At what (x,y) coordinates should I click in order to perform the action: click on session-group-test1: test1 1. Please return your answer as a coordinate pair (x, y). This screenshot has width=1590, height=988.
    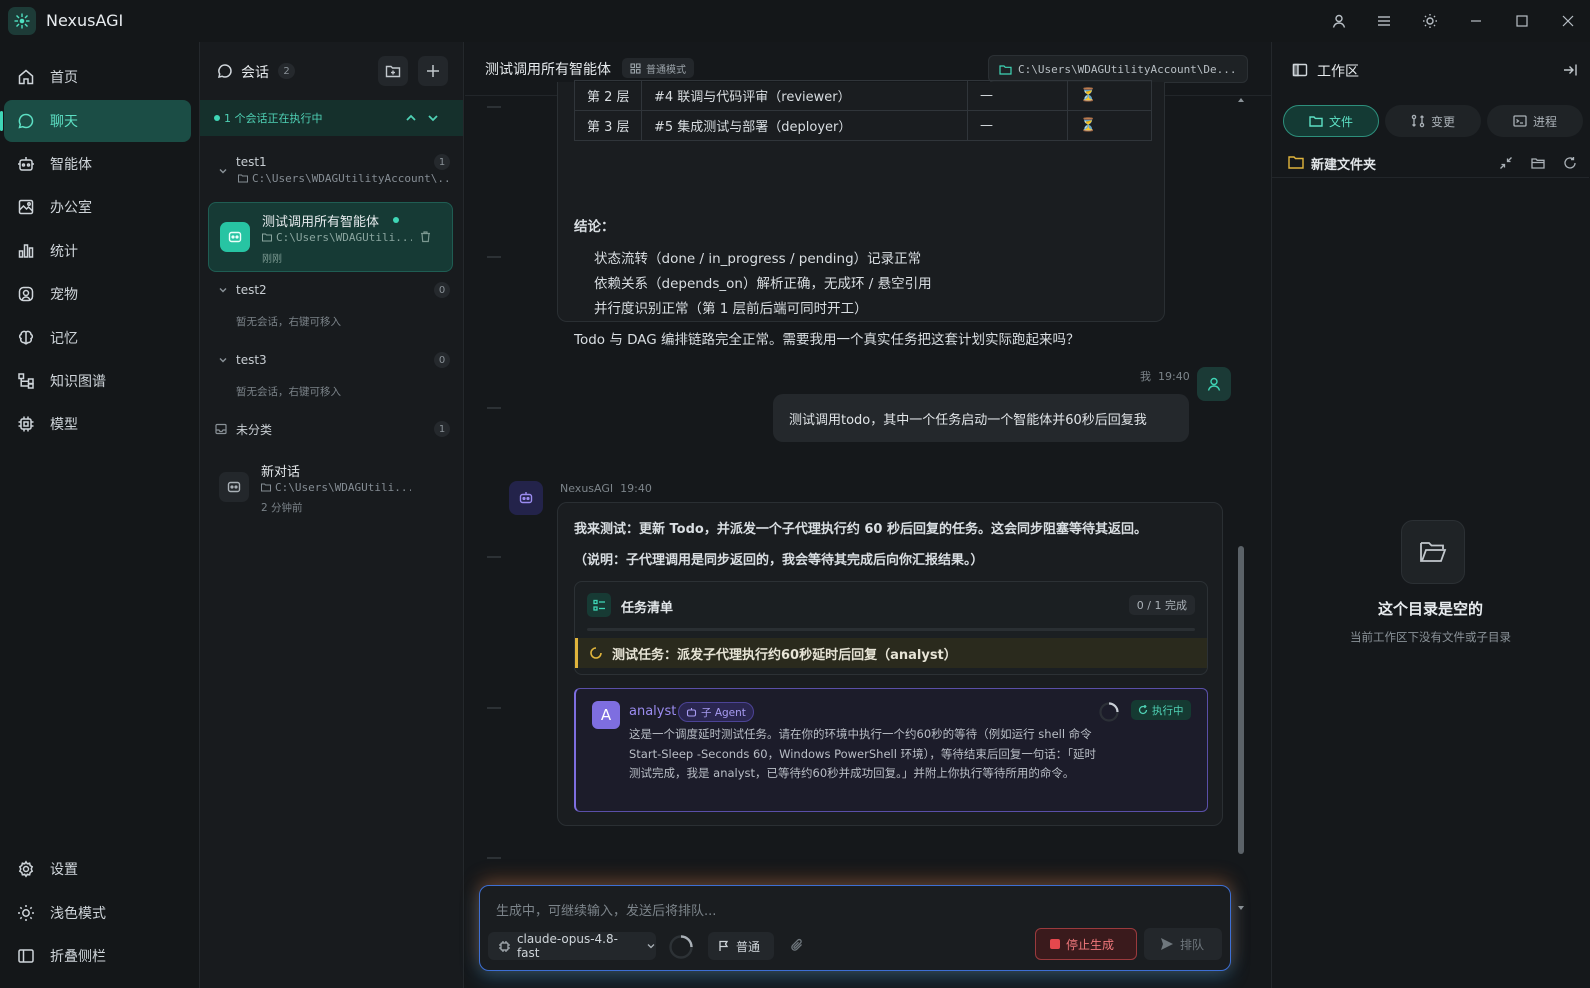
    Looking at the image, I should click on (332, 163).